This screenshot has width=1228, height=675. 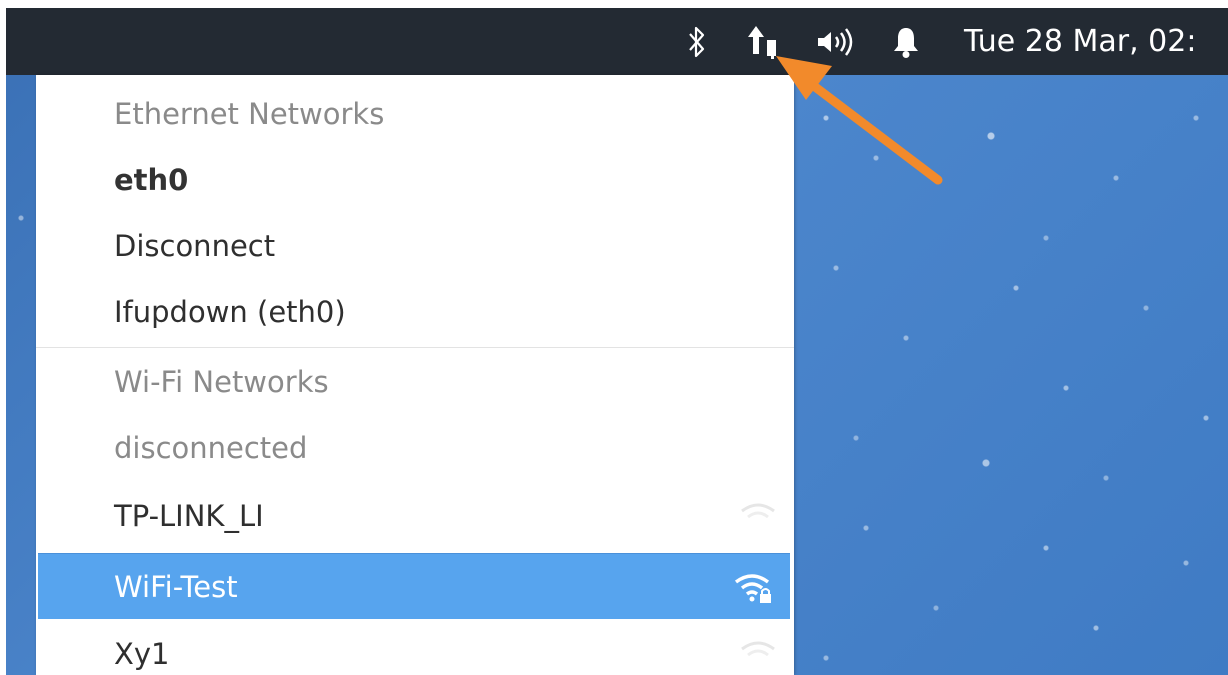 What do you see at coordinates (906, 42) in the screenshot?
I see `notification-bell-icon` at bounding box center [906, 42].